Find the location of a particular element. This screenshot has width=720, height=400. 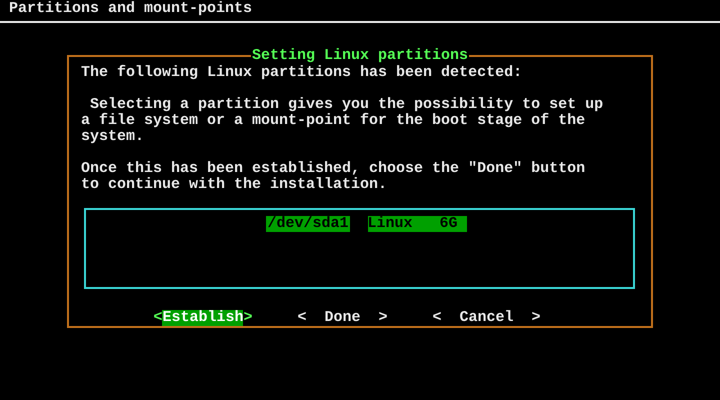

dialog-paragraph: Once this has been established, choose the "Done" button to continue with the installation. is located at coordinates (333, 177).